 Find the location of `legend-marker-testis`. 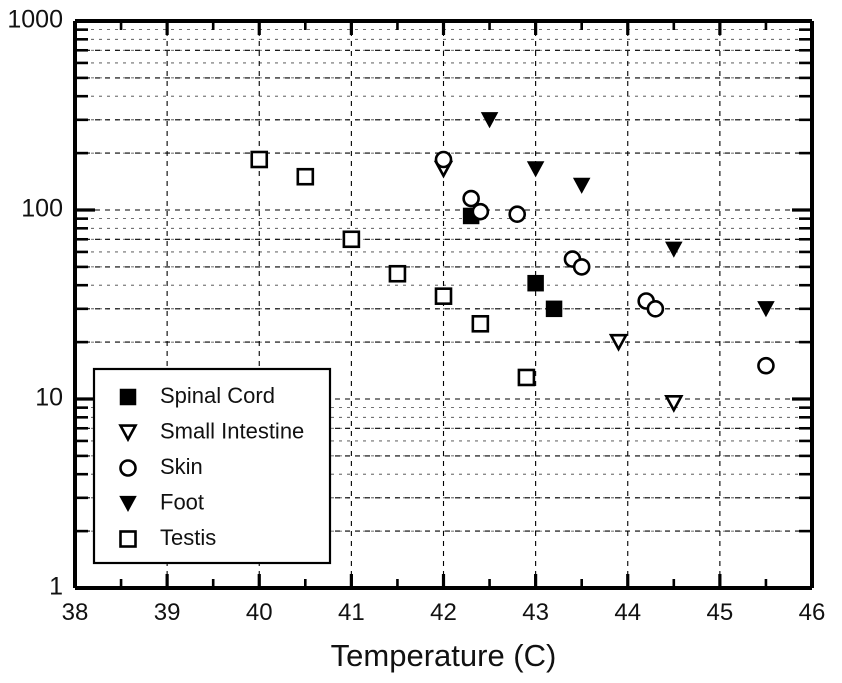

legend-marker-testis is located at coordinates (128, 539).